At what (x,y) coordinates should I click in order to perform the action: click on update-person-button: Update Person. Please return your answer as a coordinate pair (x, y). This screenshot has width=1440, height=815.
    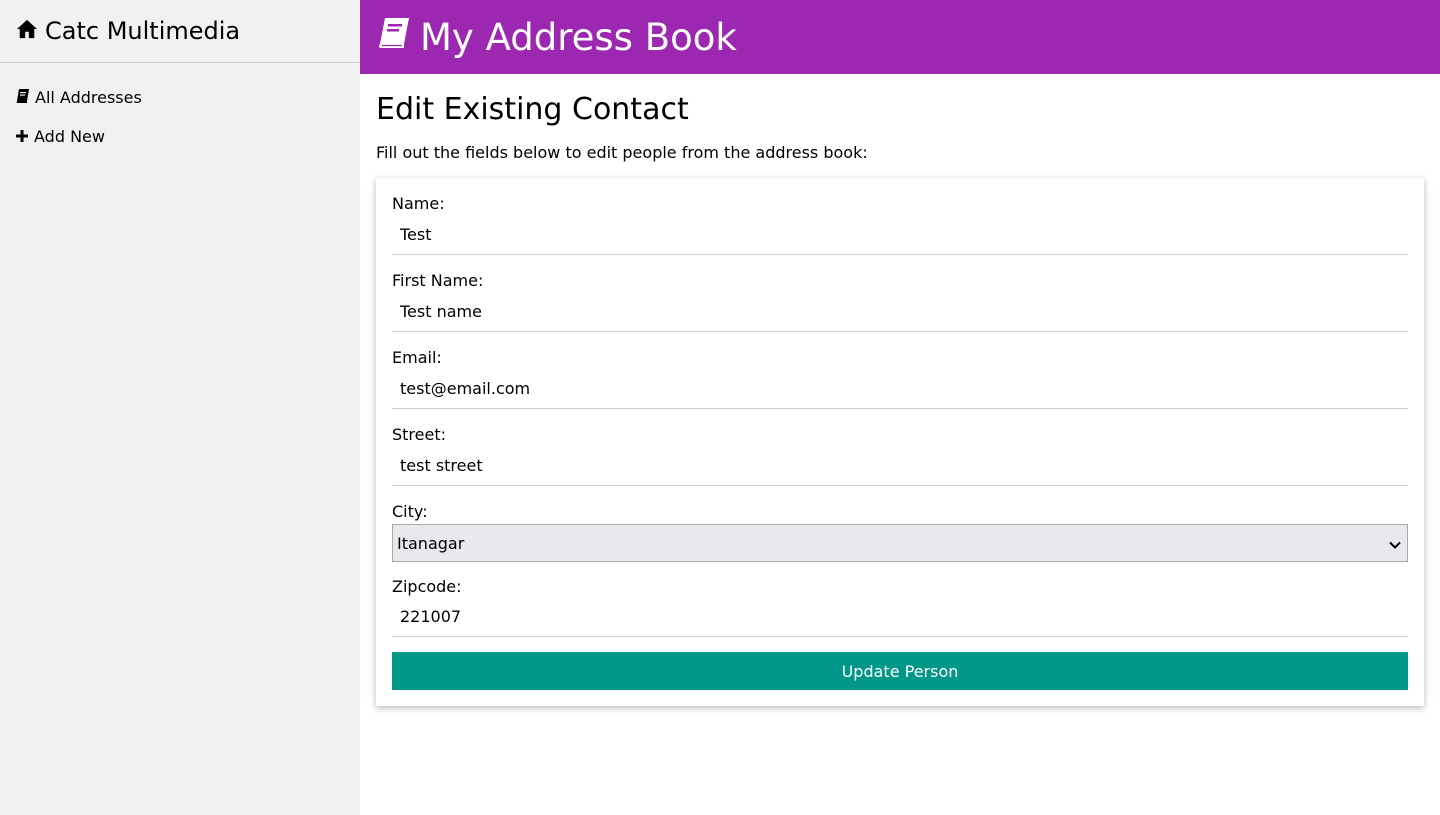
    Looking at the image, I should click on (900, 671).